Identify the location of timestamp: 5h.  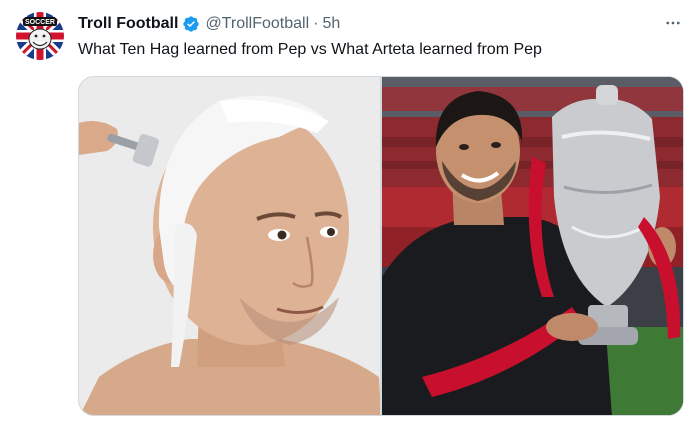
(331, 24).